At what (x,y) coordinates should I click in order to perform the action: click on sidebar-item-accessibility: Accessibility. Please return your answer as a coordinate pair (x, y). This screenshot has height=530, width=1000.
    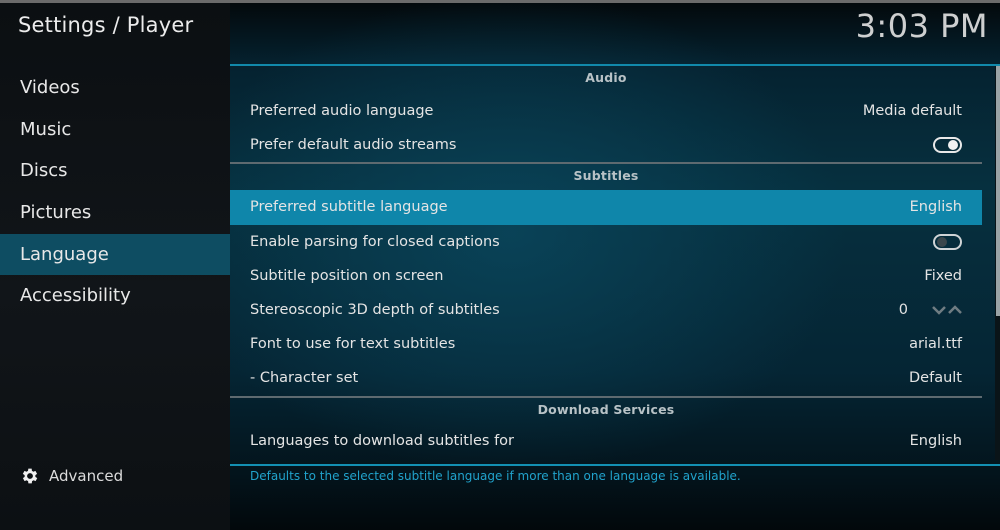
    Looking at the image, I should click on (115, 296).